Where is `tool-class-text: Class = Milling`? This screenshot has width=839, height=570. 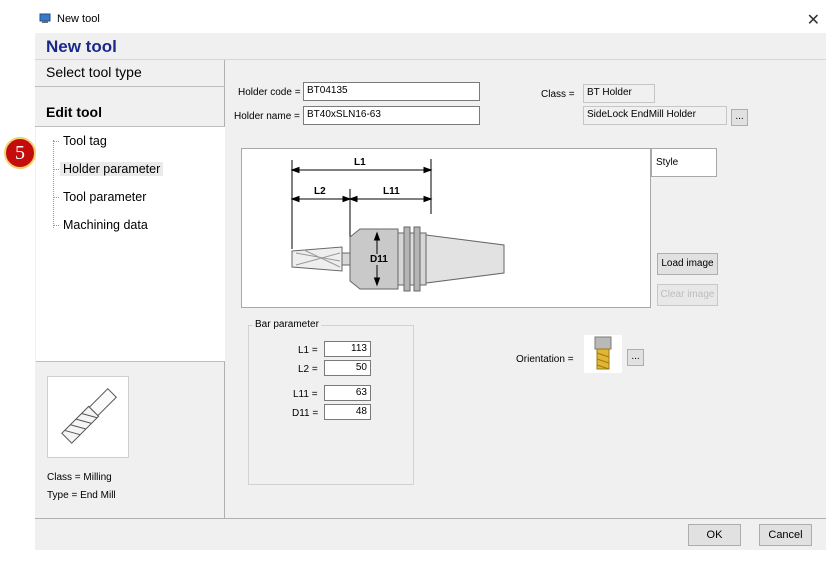
tool-class-text: Class = Milling is located at coordinates (79, 477).